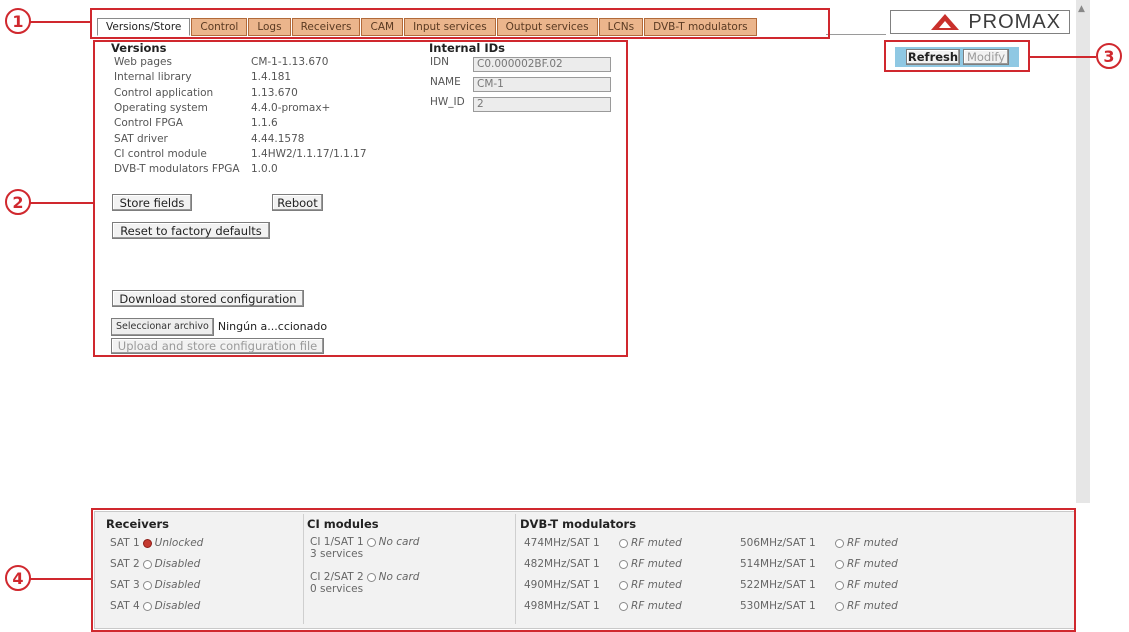 The image size is (1129, 632). What do you see at coordinates (1081, 9) in the screenshot?
I see `scroll-up-icon: ▲` at bounding box center [1081, 9].